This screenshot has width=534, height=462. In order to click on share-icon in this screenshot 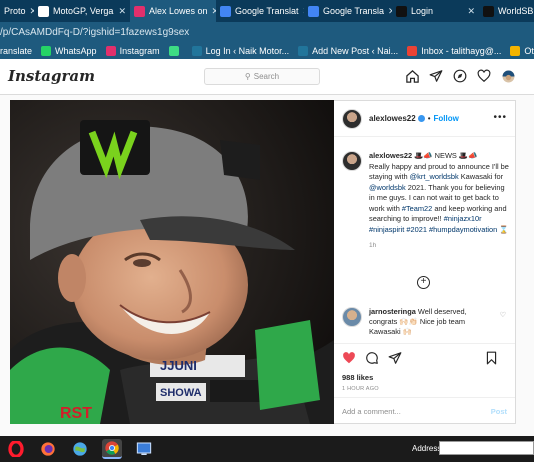, I will do `click(395, 358)`.